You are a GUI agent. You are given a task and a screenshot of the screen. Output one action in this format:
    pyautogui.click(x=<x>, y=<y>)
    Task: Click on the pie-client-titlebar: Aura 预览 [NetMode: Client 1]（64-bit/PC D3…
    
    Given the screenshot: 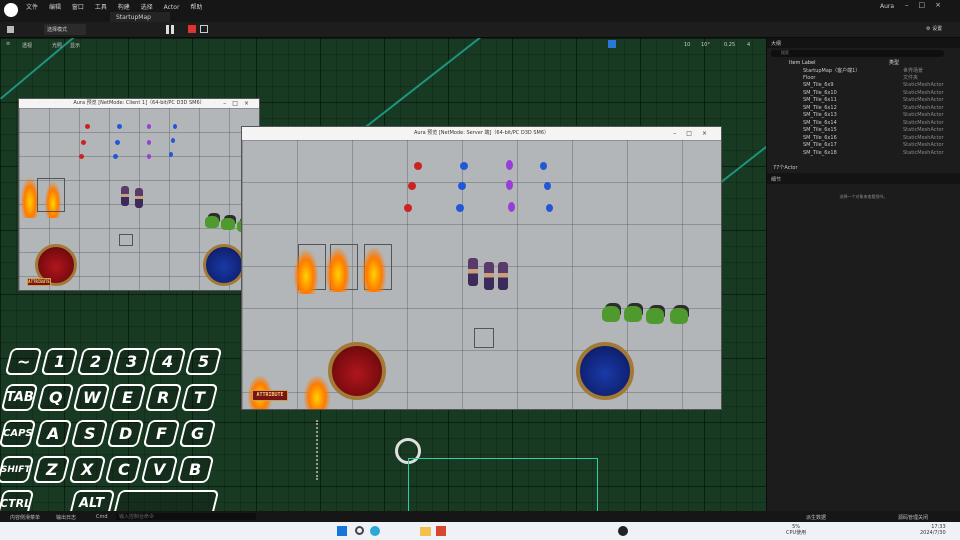 What is the action you would take?
    pyautogui.click(x=139, y=103)
    